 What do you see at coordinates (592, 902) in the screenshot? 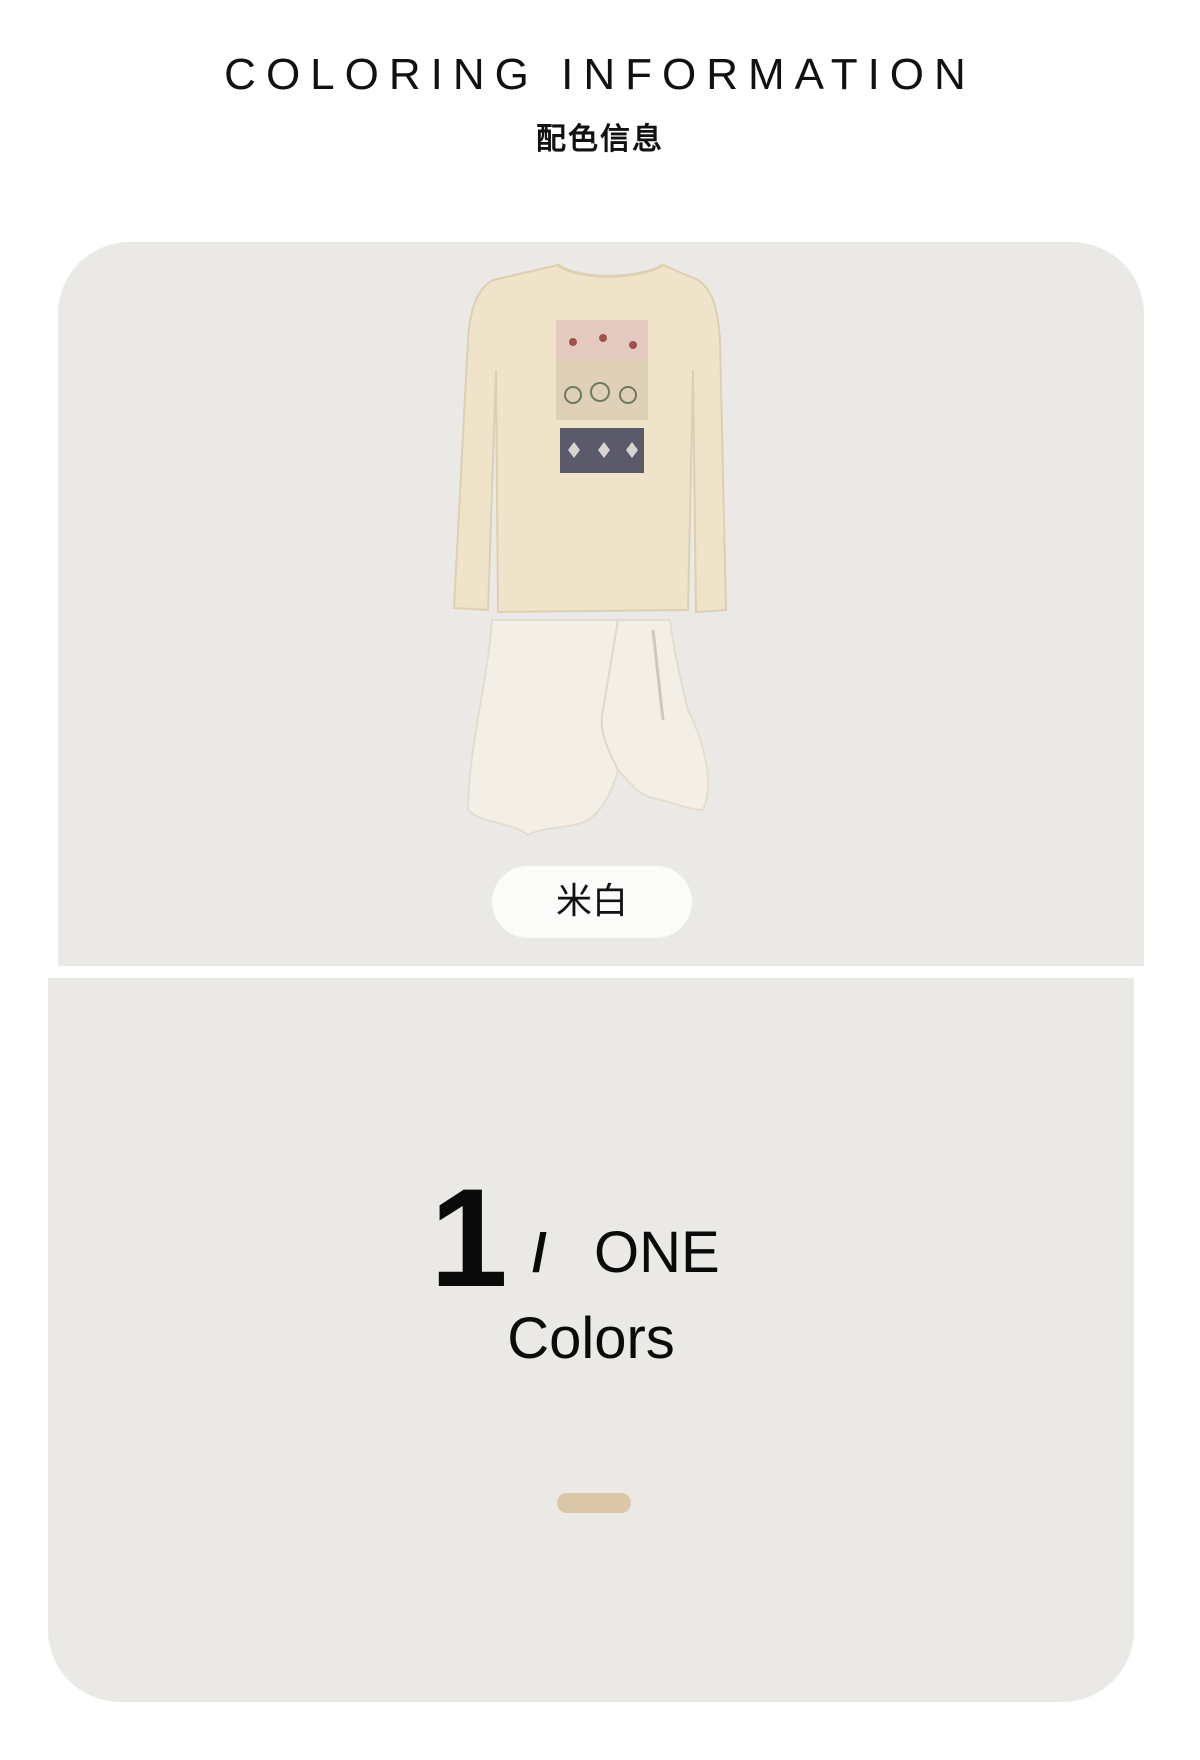
I see `color-name-label: 米白` at bounding box center [592, 902].